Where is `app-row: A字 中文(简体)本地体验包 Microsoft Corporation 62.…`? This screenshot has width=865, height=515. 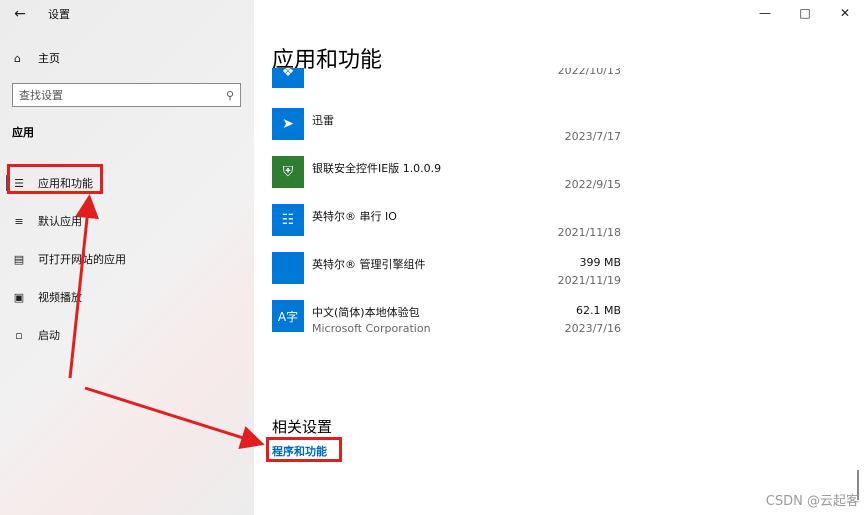
app-row: A字 中文(简体)本地体验包 Microsoft Corporation 62.… is located at coordinates (446, 317).